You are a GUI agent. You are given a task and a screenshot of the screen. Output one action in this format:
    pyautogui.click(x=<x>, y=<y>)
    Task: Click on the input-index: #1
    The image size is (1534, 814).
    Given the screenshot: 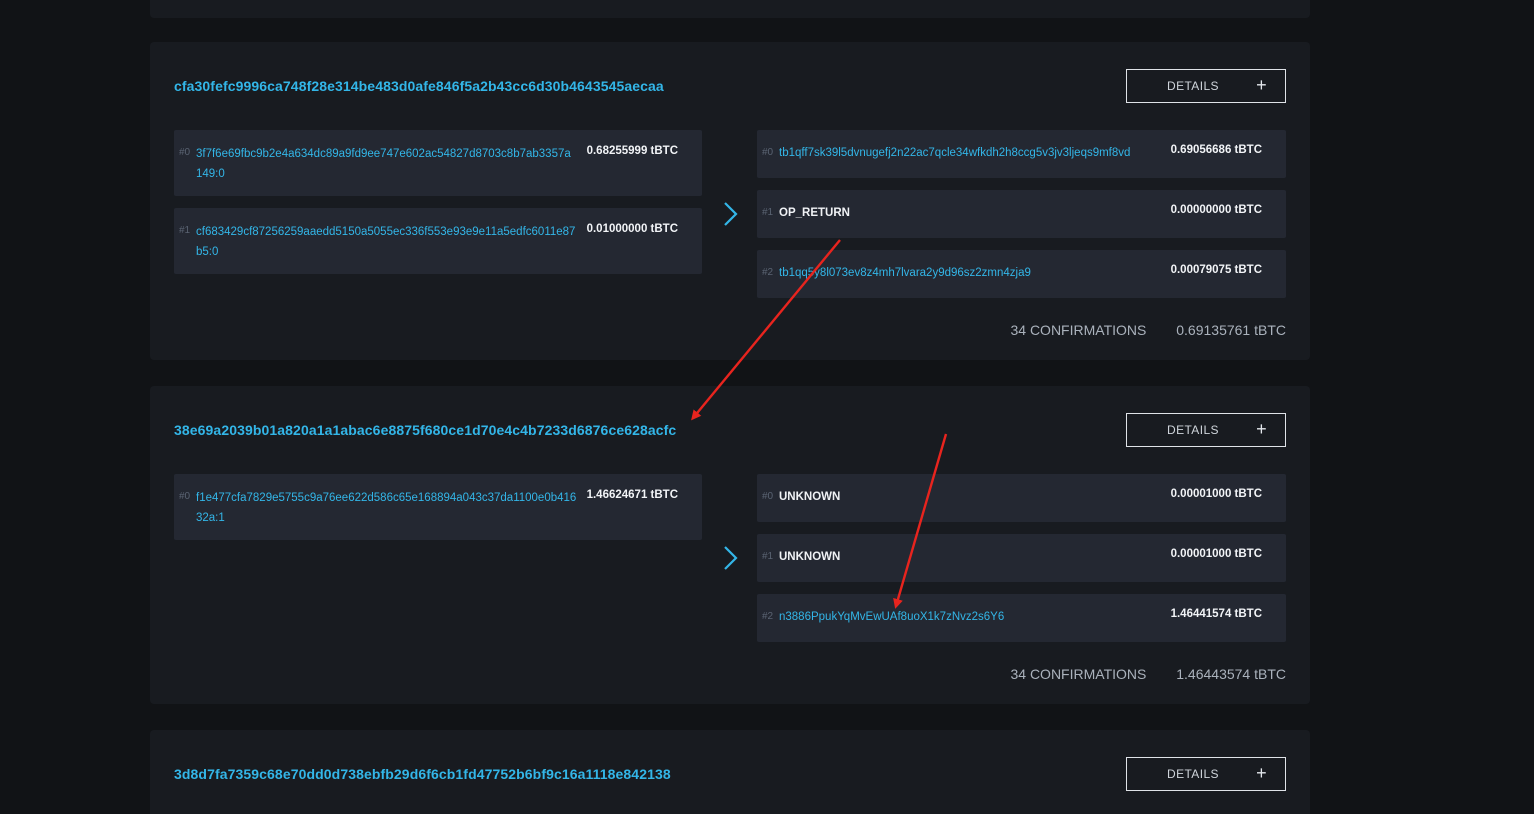 What is the action you would take?
    pyautogui.click(x=185, y=230)
    